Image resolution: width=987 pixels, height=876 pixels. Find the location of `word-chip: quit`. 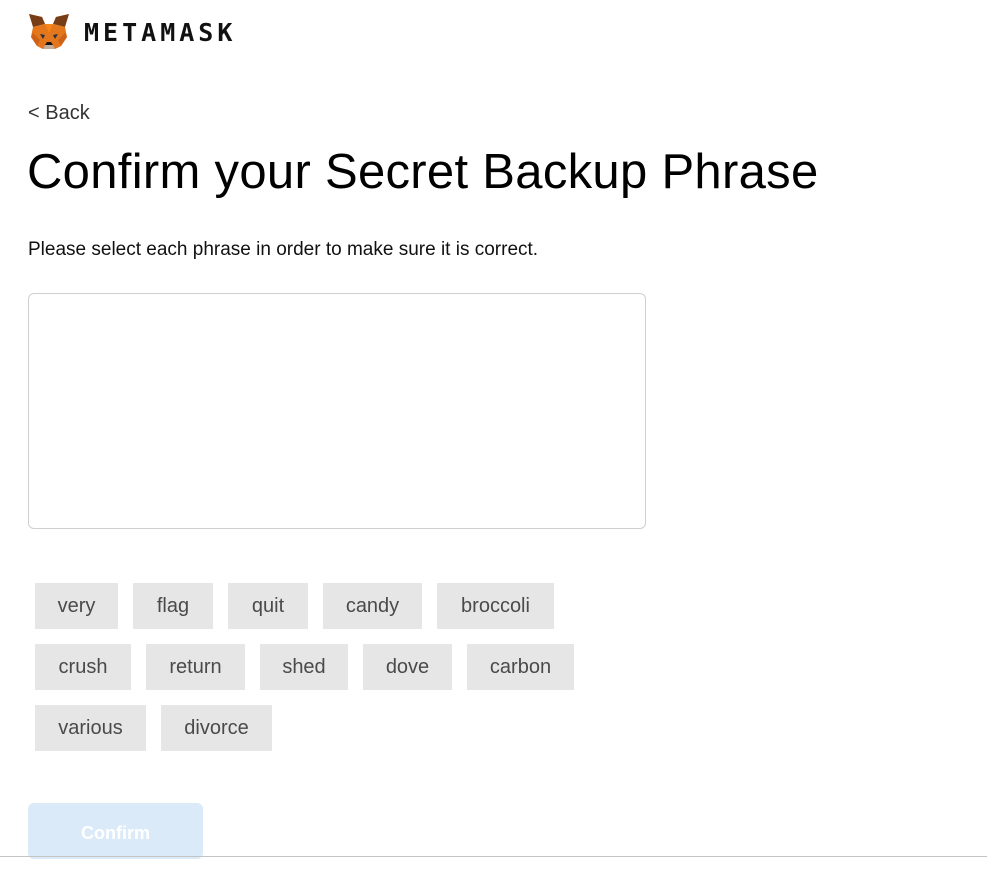

word-chip: quit is located at coordinates (268, 606).